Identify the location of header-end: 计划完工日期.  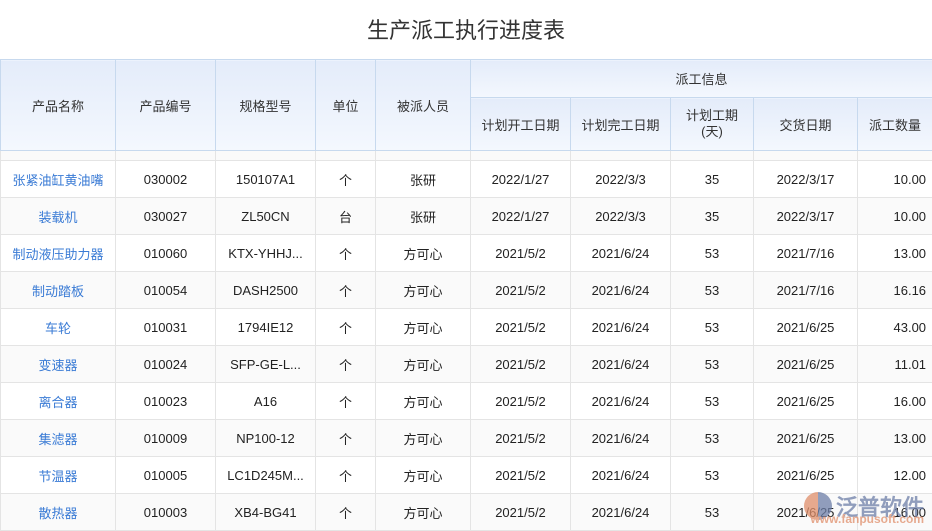
(621, 124).